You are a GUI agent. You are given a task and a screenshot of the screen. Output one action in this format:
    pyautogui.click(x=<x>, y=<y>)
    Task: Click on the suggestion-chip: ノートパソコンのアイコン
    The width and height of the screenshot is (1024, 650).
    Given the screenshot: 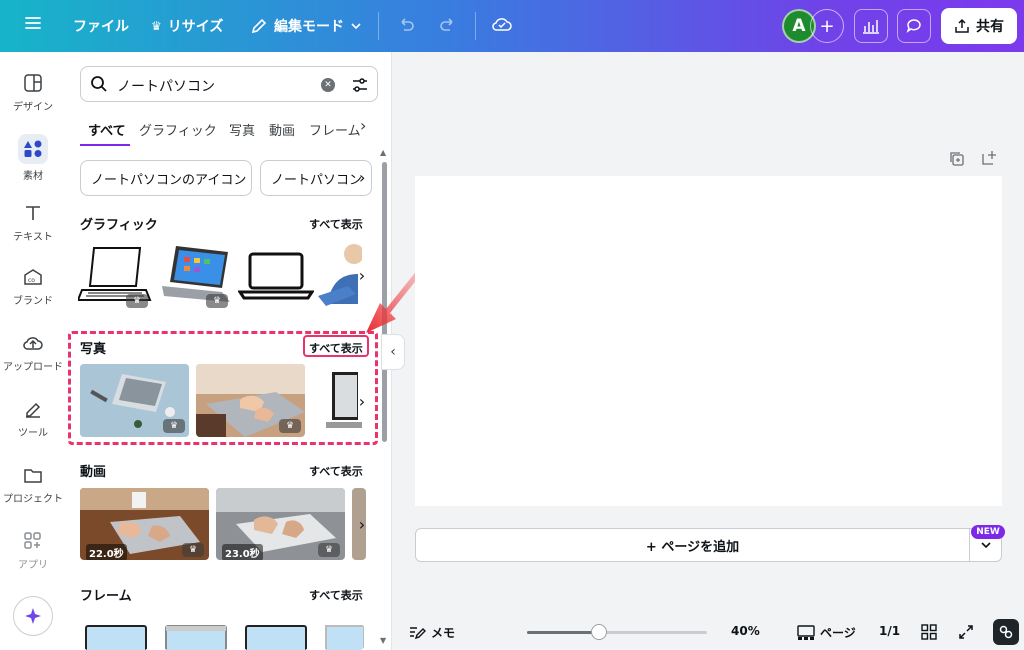 What is the action you would take?
    pyautogui.click(x=166, y=178)
    